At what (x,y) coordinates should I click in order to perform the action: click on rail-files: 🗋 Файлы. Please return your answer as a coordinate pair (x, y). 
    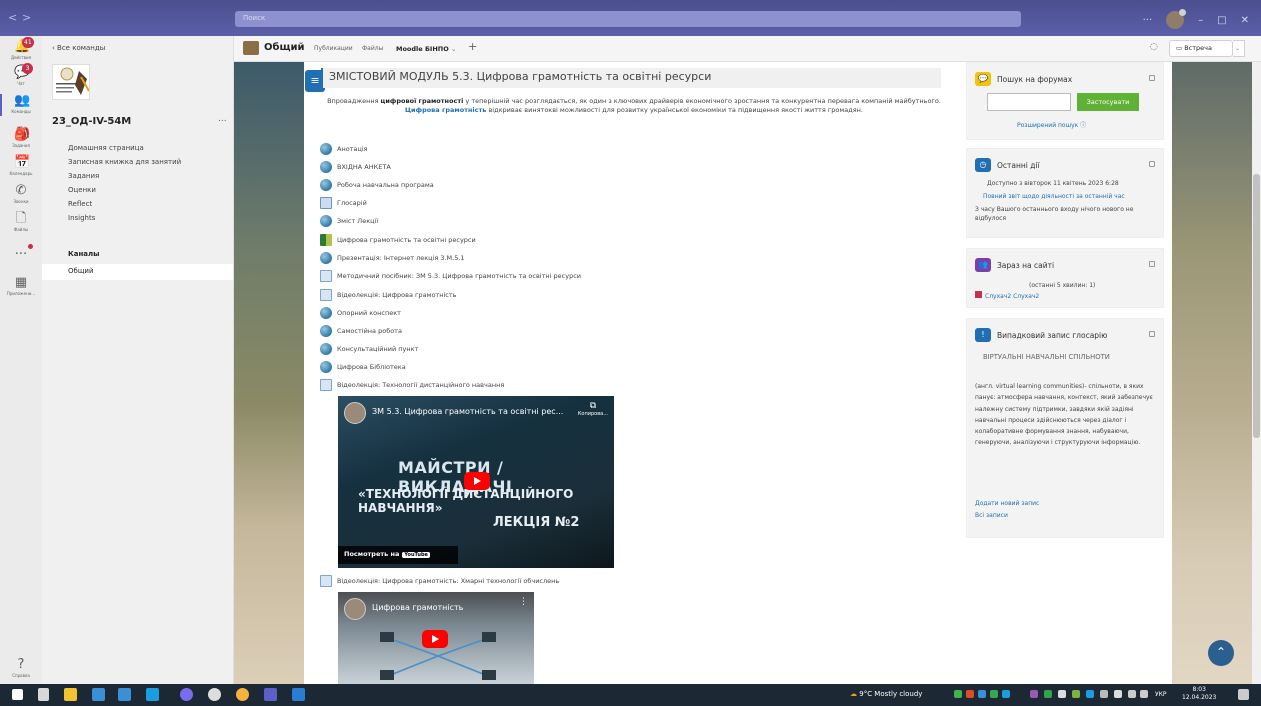
    Looking at the image, I should click on (21, 222).